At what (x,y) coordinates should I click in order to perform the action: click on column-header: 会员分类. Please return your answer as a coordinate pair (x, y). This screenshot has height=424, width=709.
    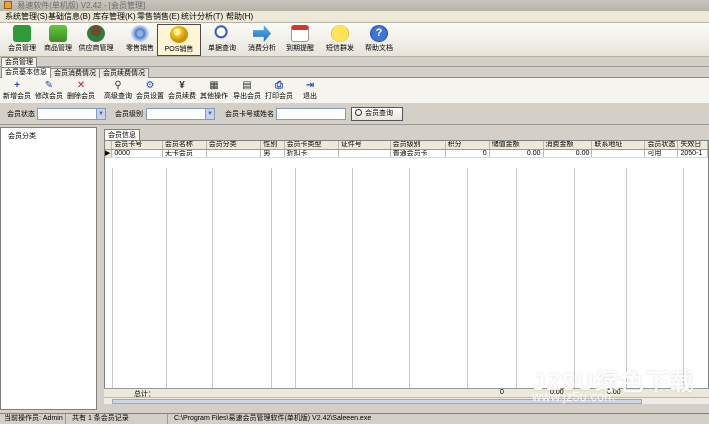
    Looking at the image, I should click on (234, 145).